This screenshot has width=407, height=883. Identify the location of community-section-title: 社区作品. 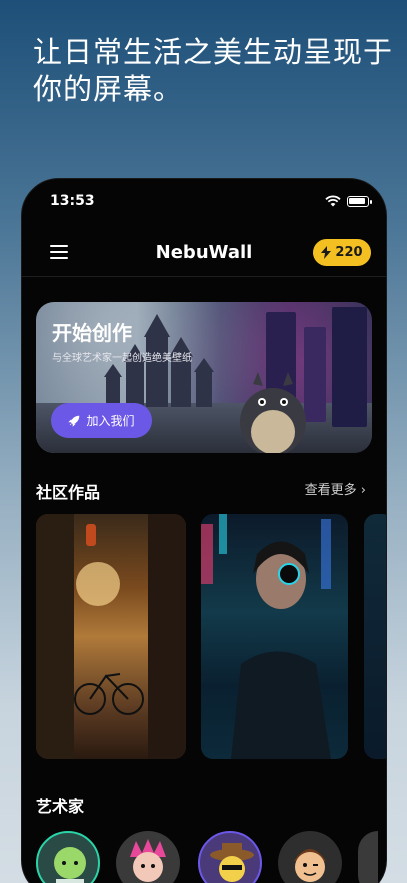
(68, 492).